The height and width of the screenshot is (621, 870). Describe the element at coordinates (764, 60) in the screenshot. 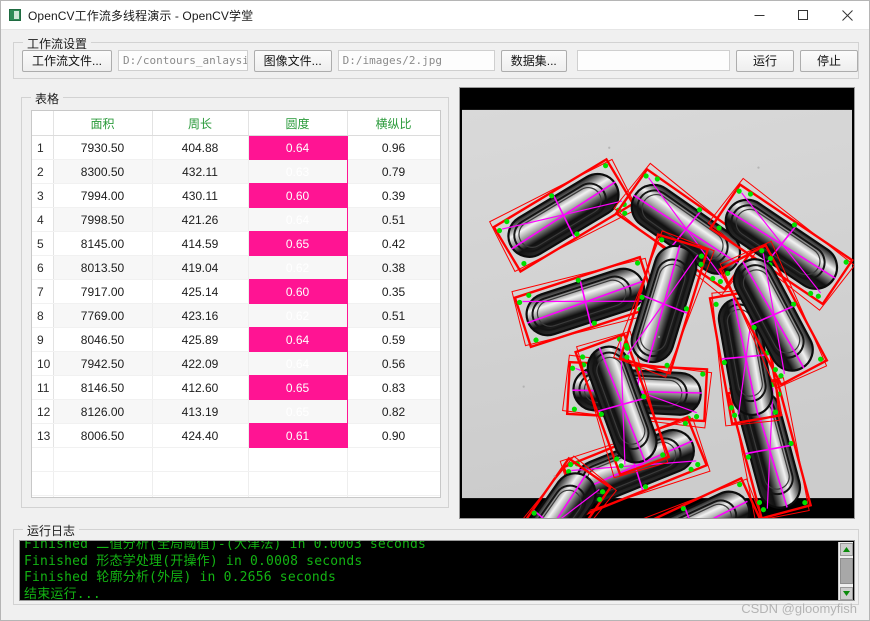

I see `run-button: 运行` at that location.